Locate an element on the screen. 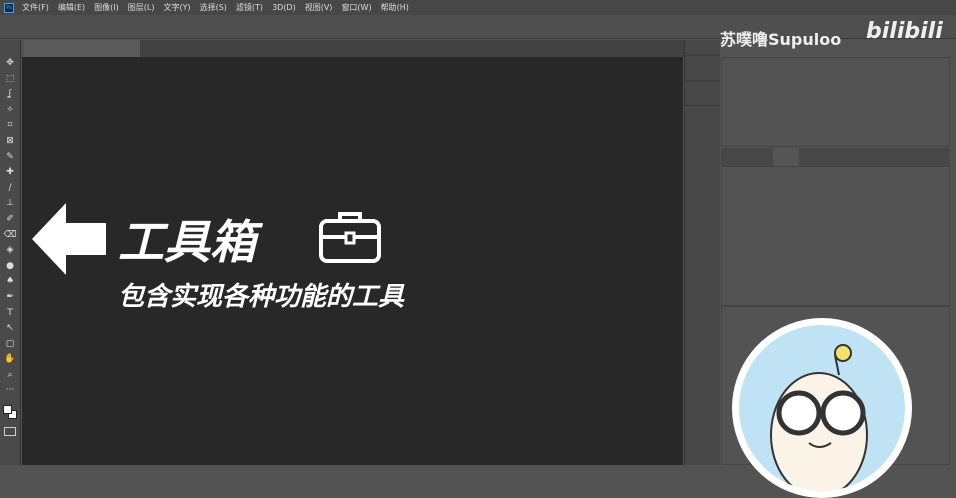 The image size is (956, 498). move-tool: ✥ is located at coordinates (10, 64).